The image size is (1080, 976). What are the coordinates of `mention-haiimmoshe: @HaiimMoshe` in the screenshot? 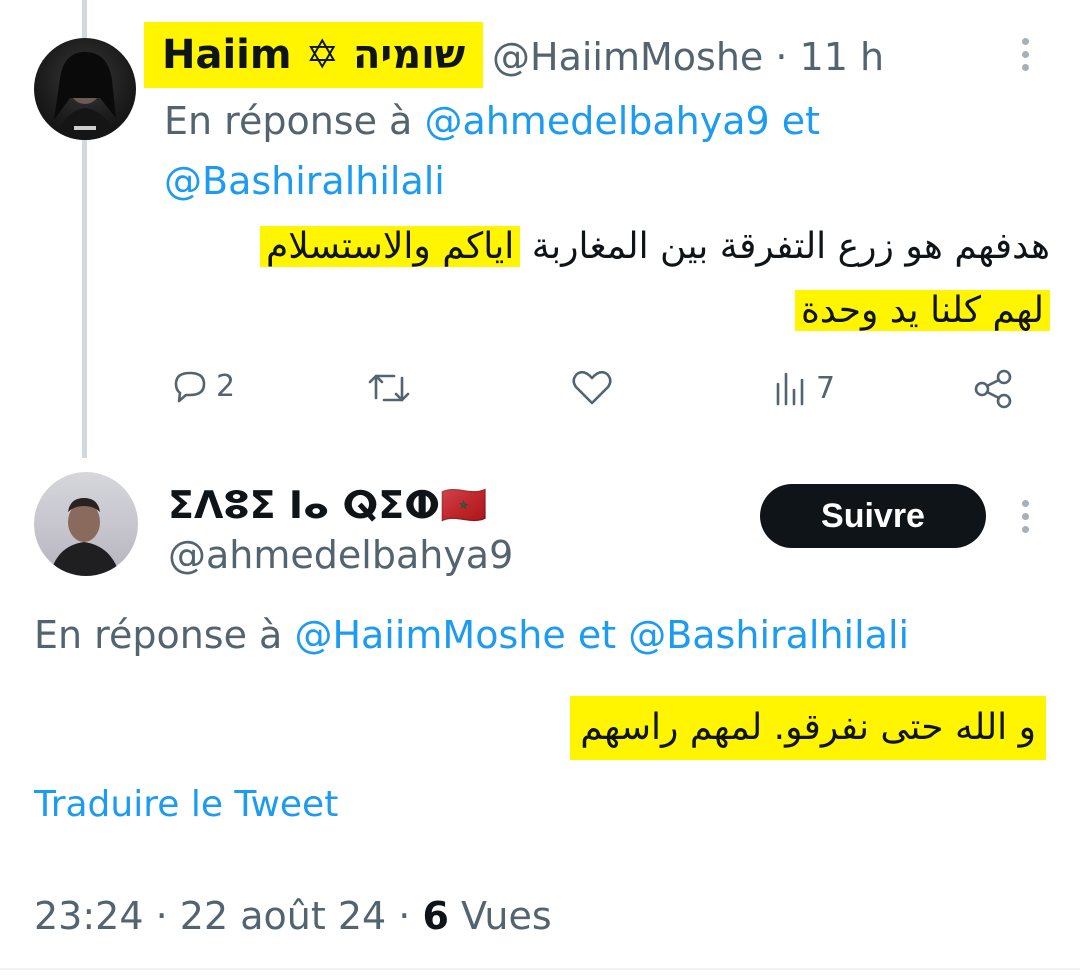 It's located at (429, 635).